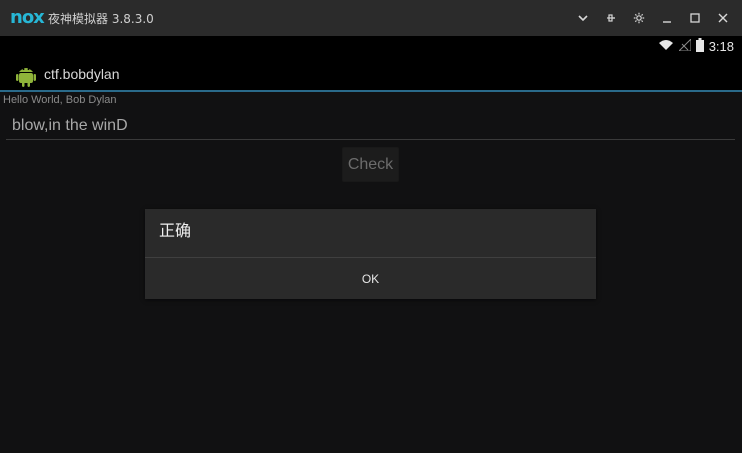  I want to click on title-bar: nox 夜神模拟器 3.8.3.0, so click(371, 18).